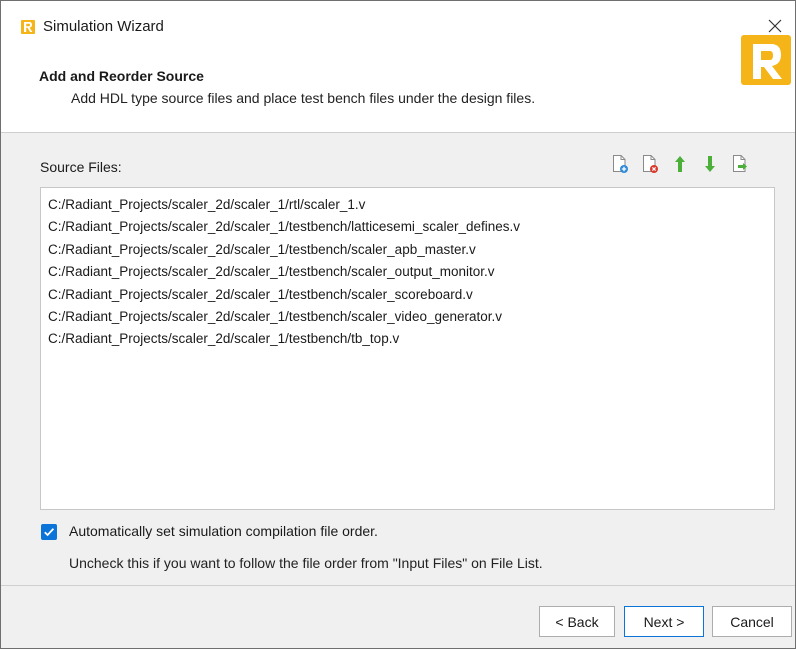  I want to click on radiant-logo-icon, so click(766, 60).